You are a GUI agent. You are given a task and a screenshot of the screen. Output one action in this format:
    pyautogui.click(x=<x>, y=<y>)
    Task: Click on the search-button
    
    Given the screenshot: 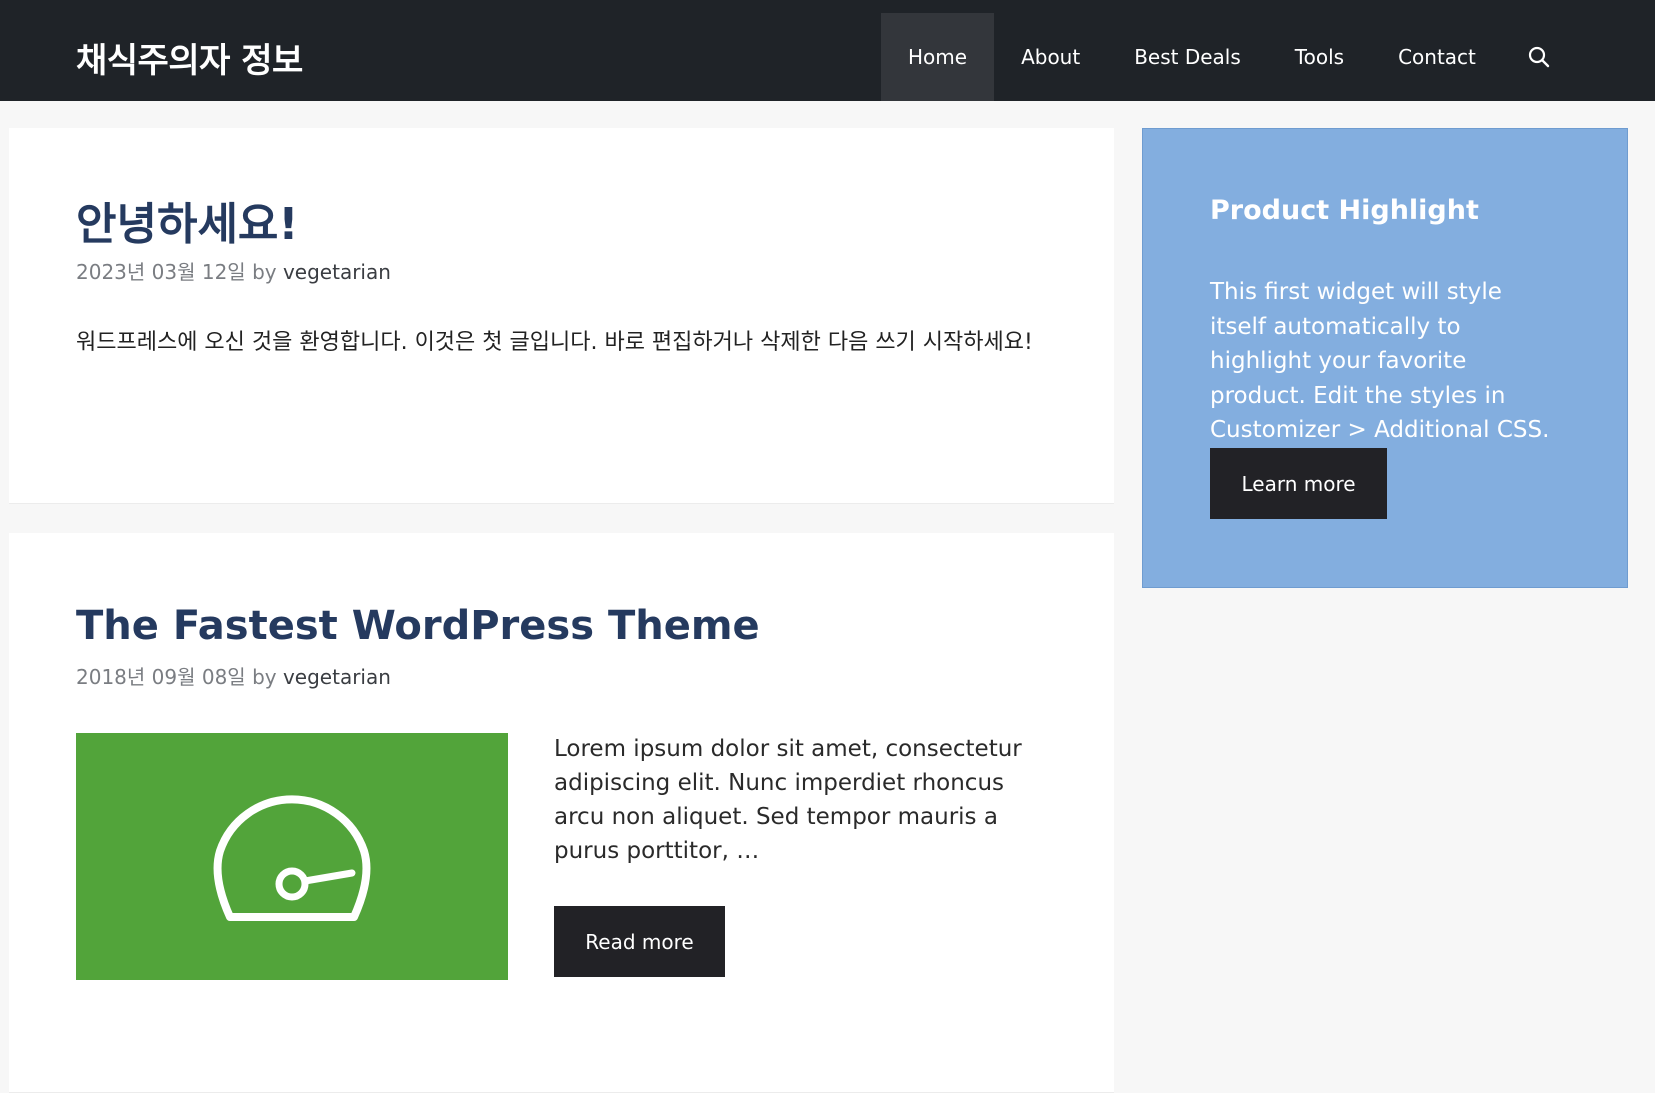 What is the action you would take?
    pyautogui.click(x=1539, y=57)
    